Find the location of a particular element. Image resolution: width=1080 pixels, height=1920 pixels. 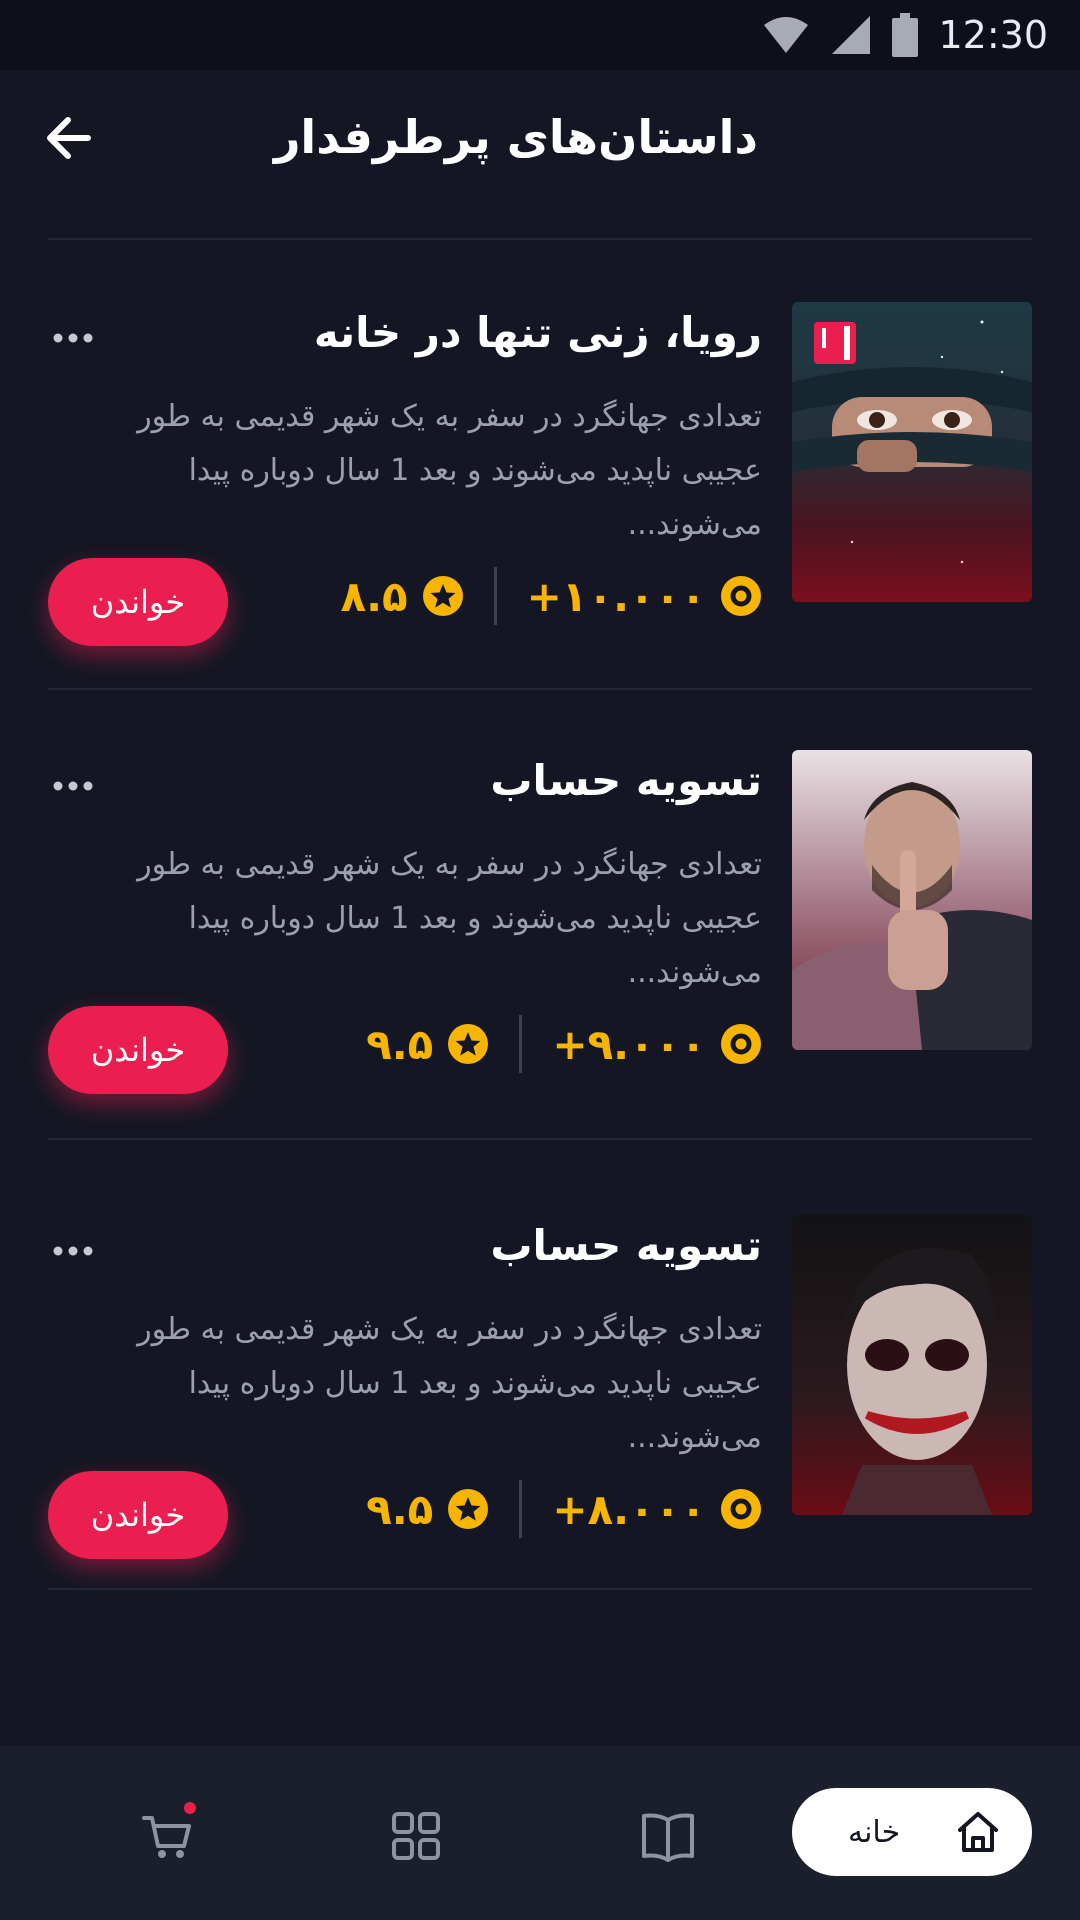

cart-button is located at coordinates (168, 1834).